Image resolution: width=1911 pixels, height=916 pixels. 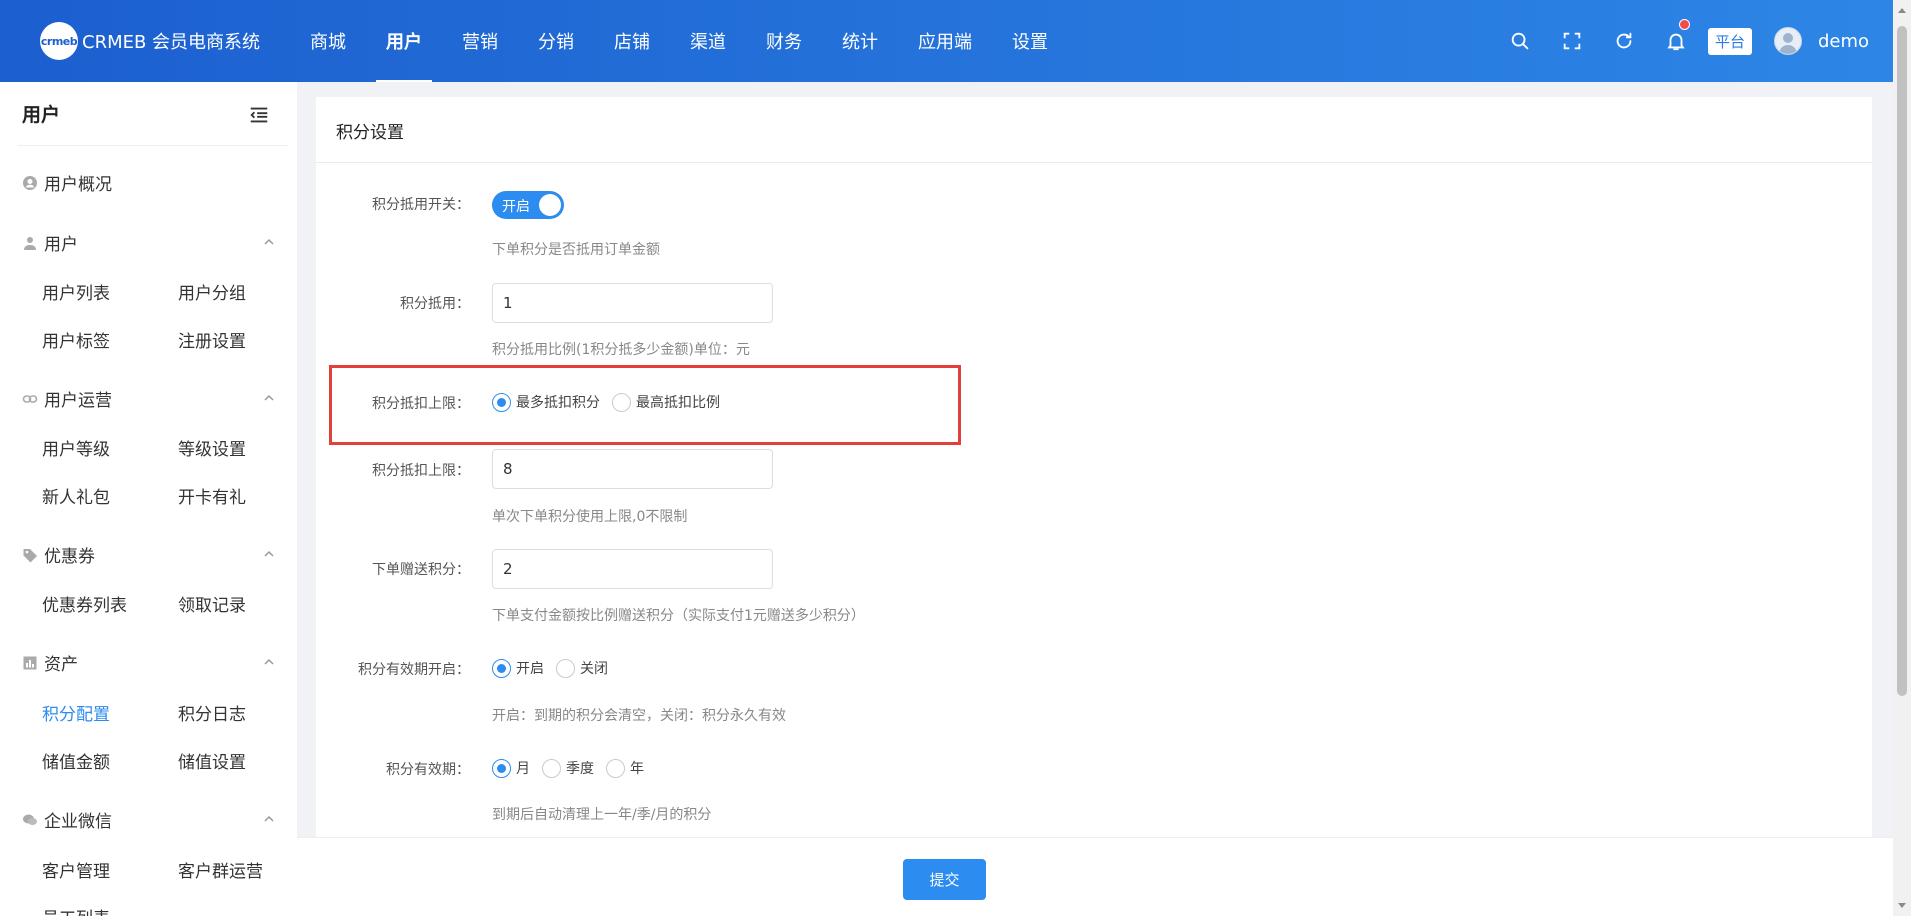 What do you see at coordinates (212, 339) in the screenshot?
I see `sidebar-item-register-settings: 注册设置` at bounding box center [212, 339].